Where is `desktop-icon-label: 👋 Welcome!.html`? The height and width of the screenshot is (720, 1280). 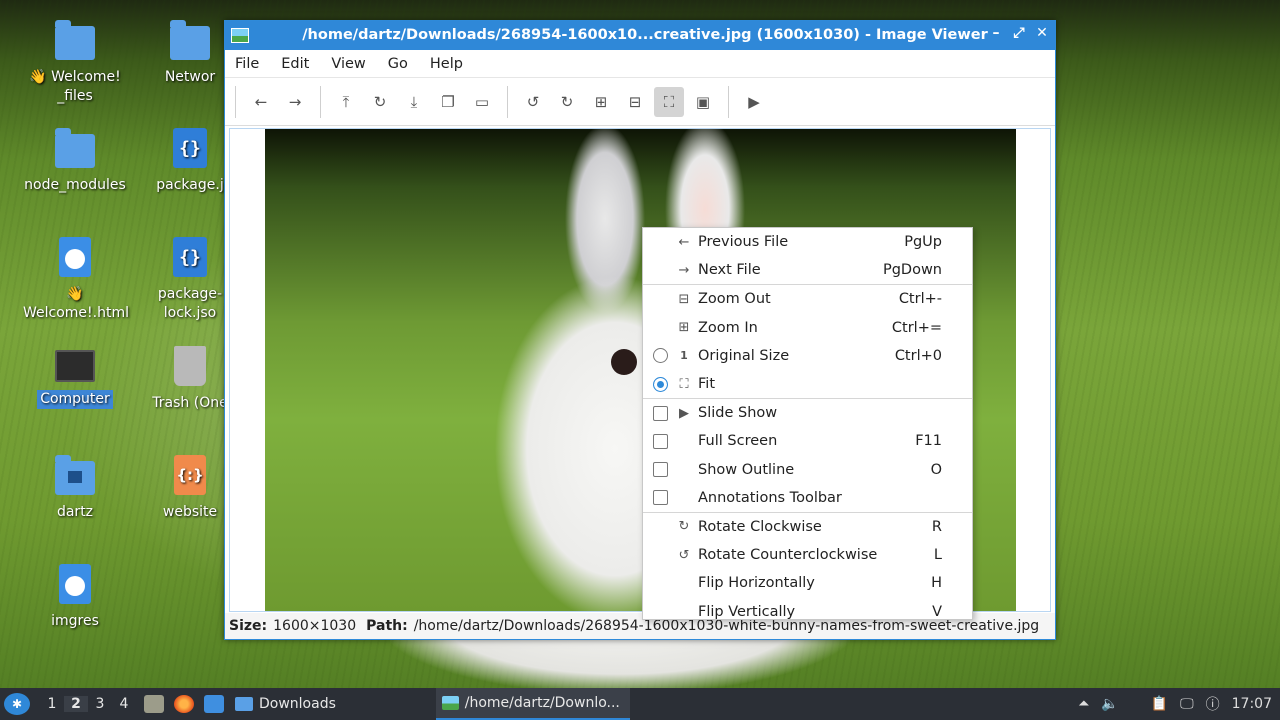 desktop-icon-label: 👋 Welcome!.html is located at coordinates (76, 303).